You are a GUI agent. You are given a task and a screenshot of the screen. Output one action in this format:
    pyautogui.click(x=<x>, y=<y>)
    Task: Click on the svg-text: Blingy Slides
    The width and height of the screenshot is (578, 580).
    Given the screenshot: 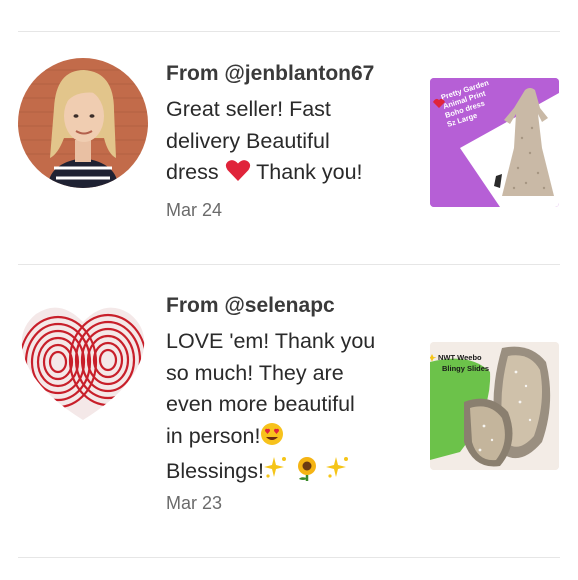 What is the action you would take?
    pyautogui.click(x=465, y=368)
    